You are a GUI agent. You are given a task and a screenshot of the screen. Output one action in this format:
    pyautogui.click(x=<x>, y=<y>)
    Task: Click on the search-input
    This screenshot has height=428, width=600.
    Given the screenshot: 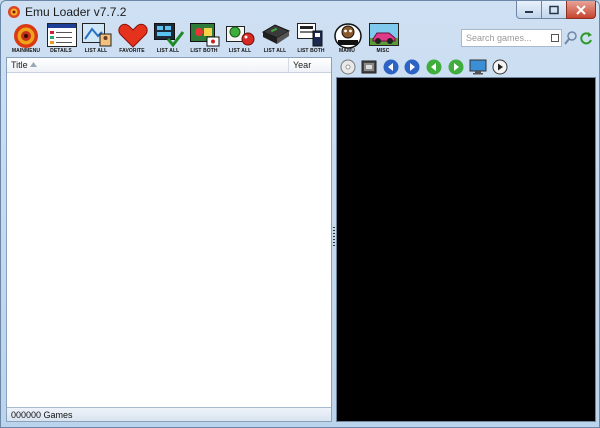 What is the action you would take?
    pyautogui.click(x=505, y=38)
    